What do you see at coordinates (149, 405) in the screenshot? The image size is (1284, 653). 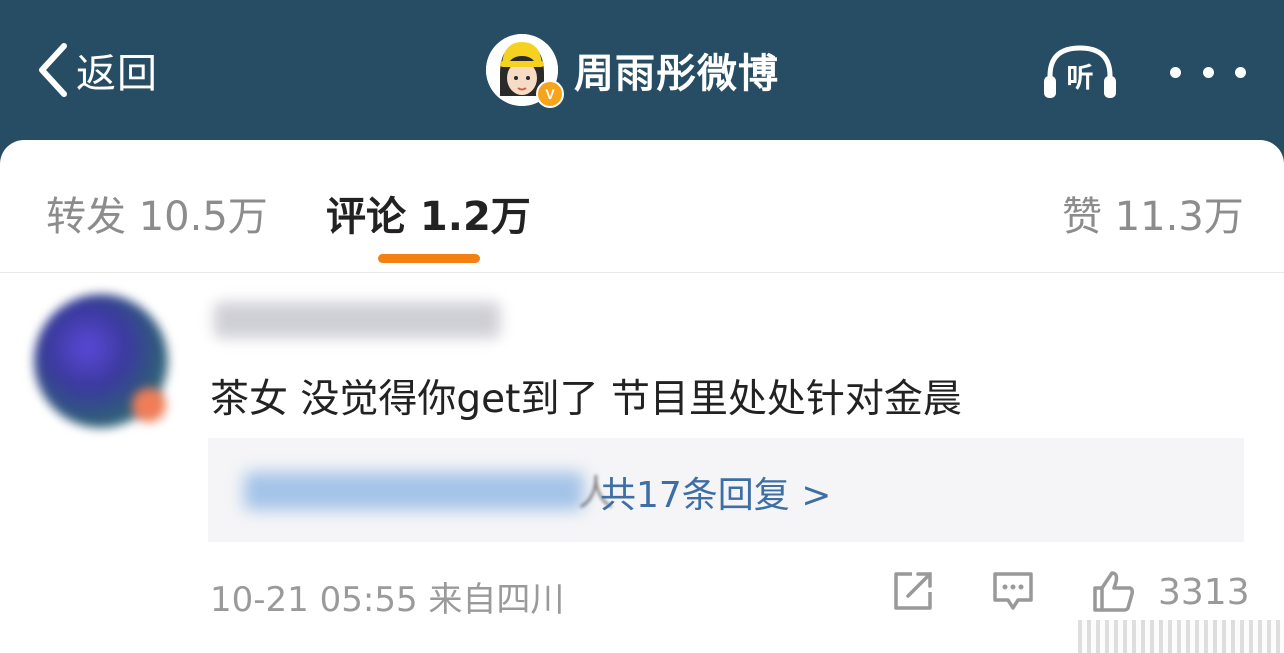 I see `commenter-badge` at bounding box center [149, 405].